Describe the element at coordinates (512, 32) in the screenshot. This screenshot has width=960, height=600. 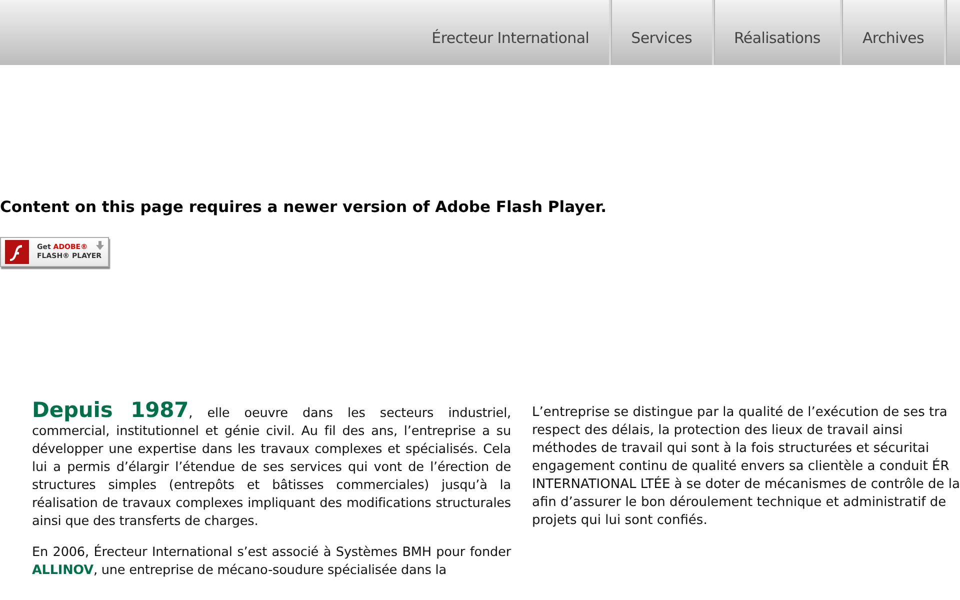
I see `nav-tab: Érecteur International` at that location.